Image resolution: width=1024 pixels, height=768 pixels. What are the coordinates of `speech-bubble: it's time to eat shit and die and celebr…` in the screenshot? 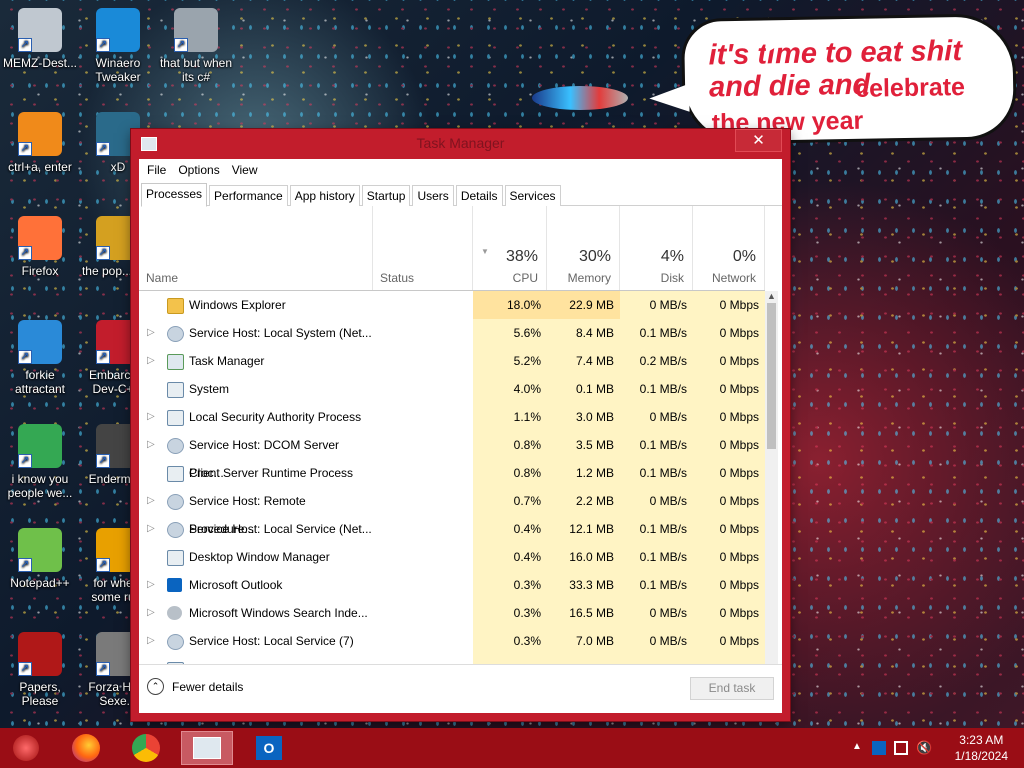 It's located at (833, 79).